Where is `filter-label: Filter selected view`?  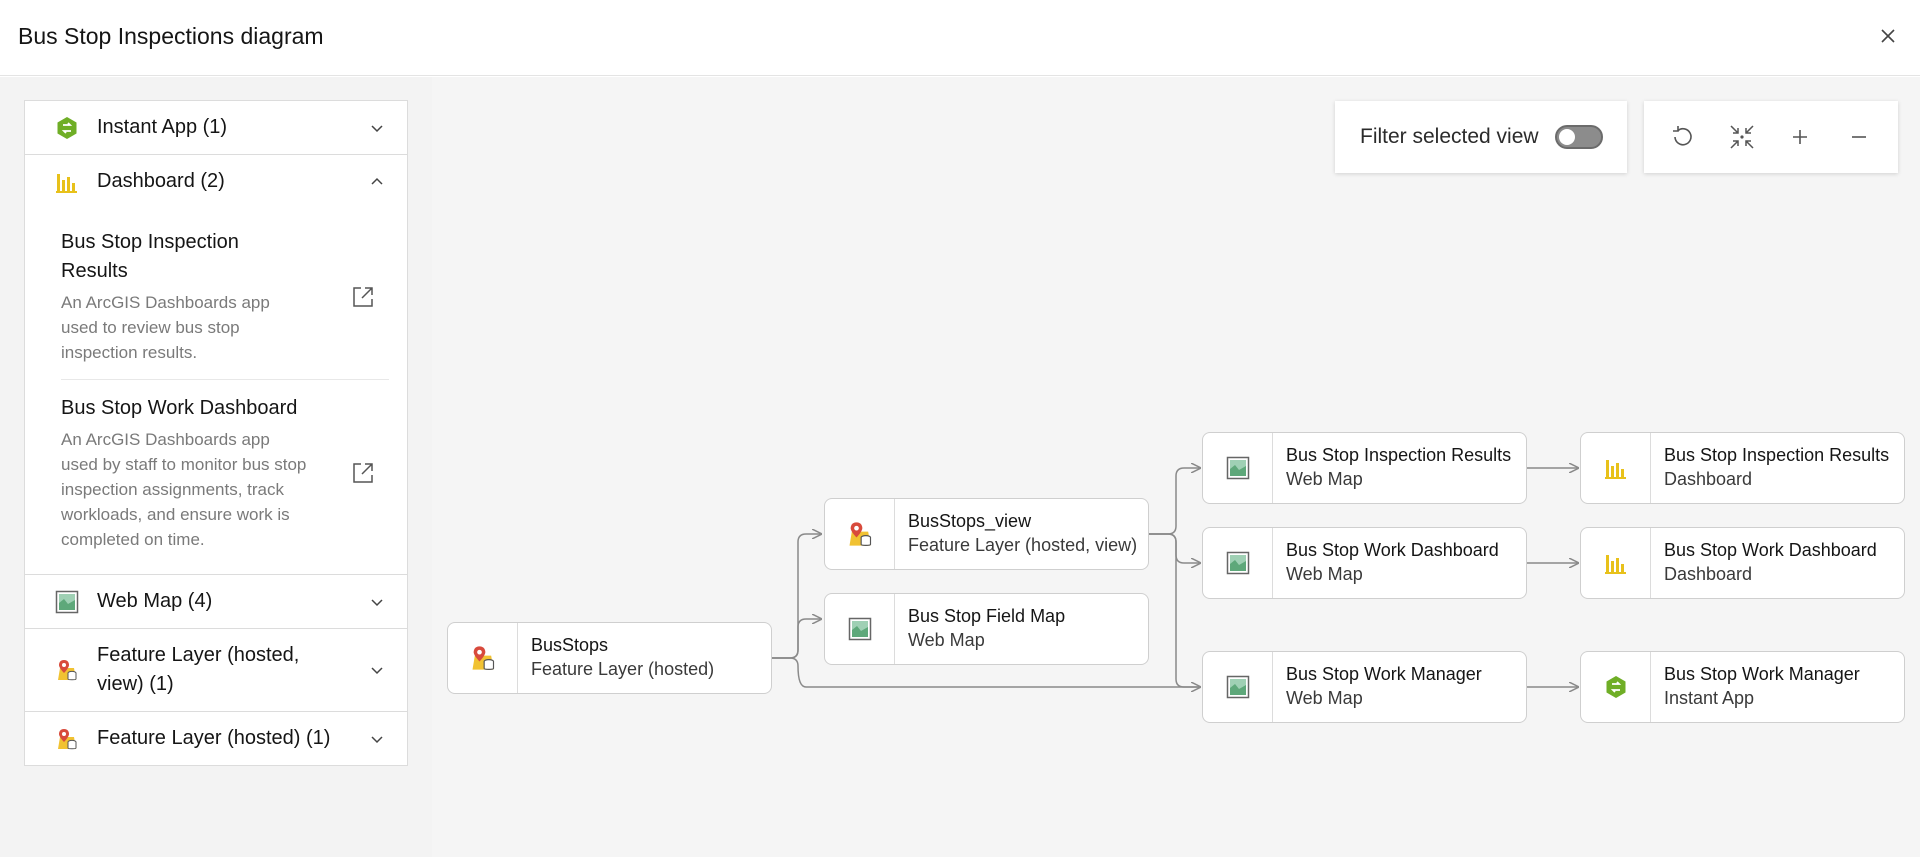
filter-label: Filter selected view is located at coordinates (1449, 136).